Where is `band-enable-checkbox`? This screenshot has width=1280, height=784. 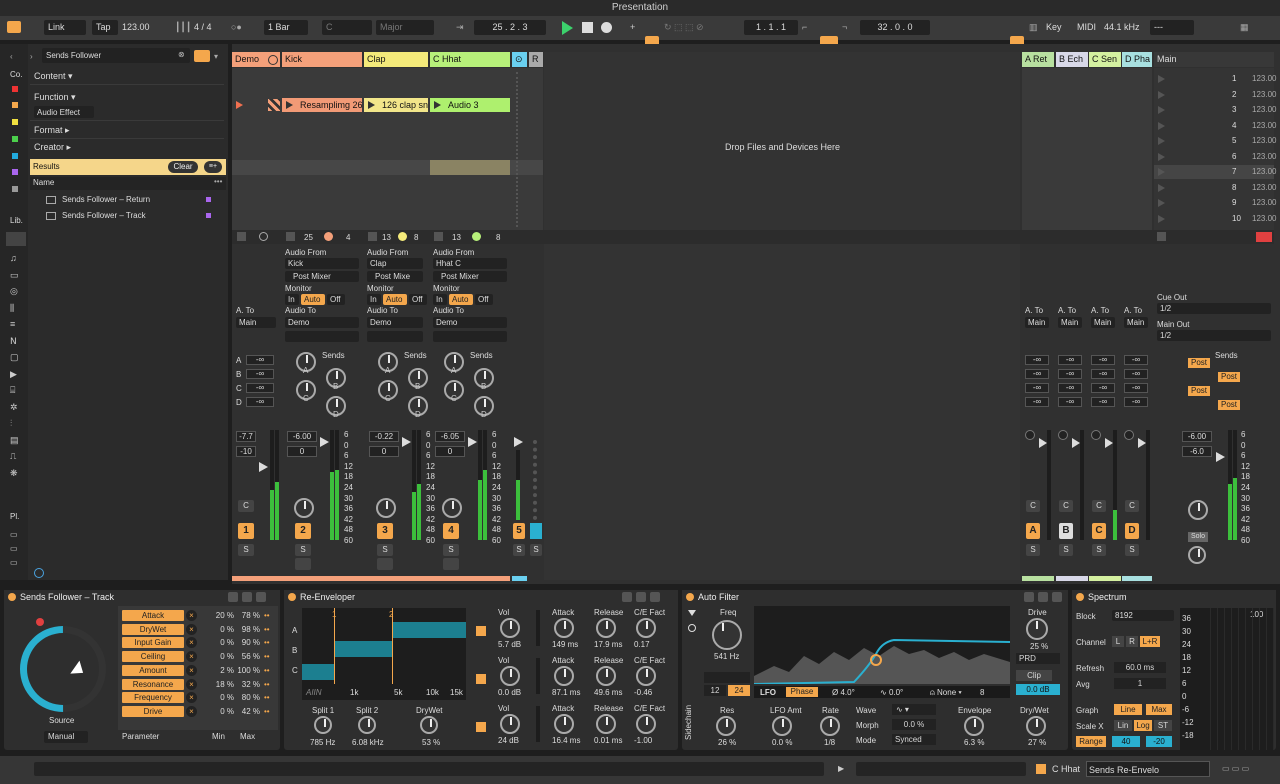 band-enable-checkbox is located at coordinates (481, 679).